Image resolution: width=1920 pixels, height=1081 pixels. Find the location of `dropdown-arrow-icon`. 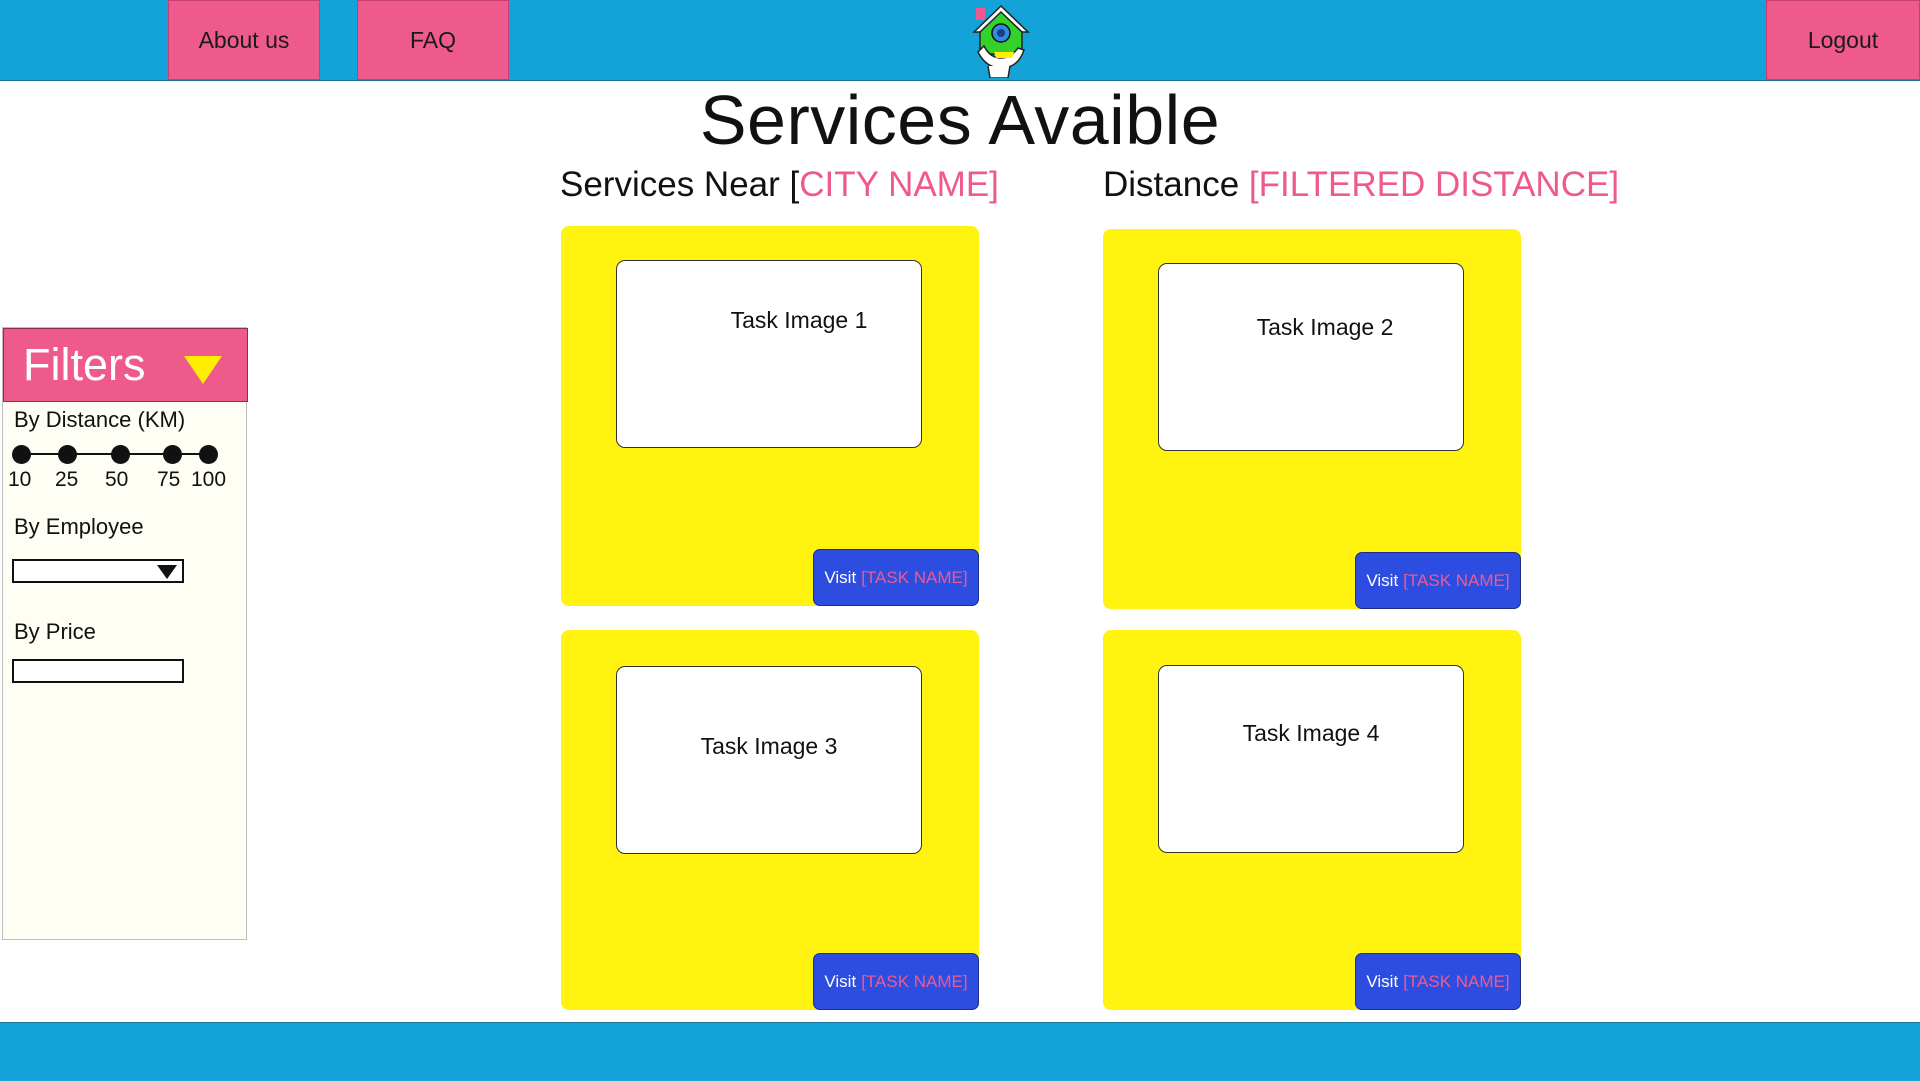

dropdown-arrow-icon is located at coordinates (167, 572).